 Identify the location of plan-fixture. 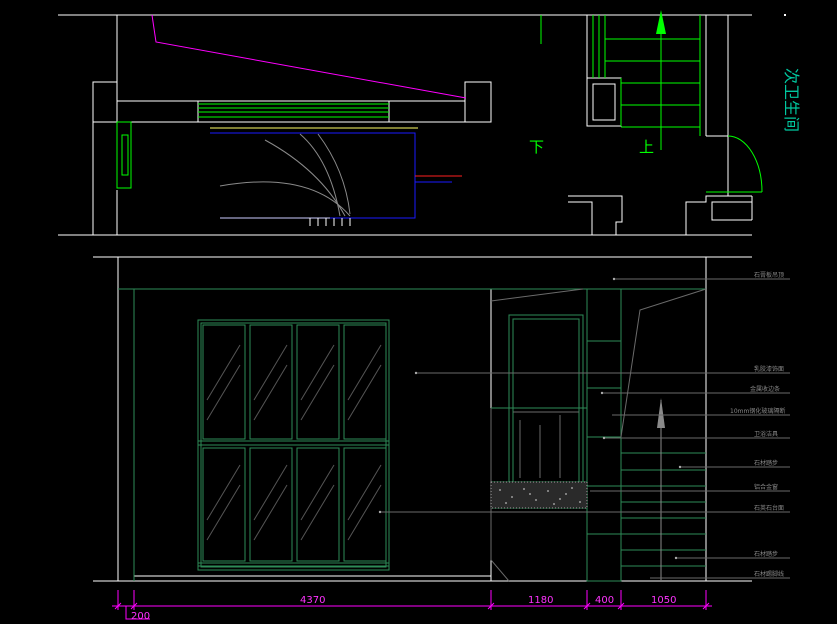
(336, 173).